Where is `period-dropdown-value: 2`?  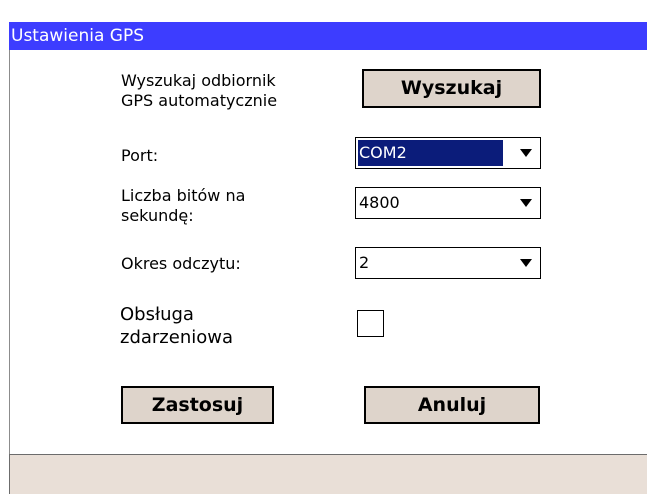
period-dropdown-value: 2 is located at coordinates (364, 262).